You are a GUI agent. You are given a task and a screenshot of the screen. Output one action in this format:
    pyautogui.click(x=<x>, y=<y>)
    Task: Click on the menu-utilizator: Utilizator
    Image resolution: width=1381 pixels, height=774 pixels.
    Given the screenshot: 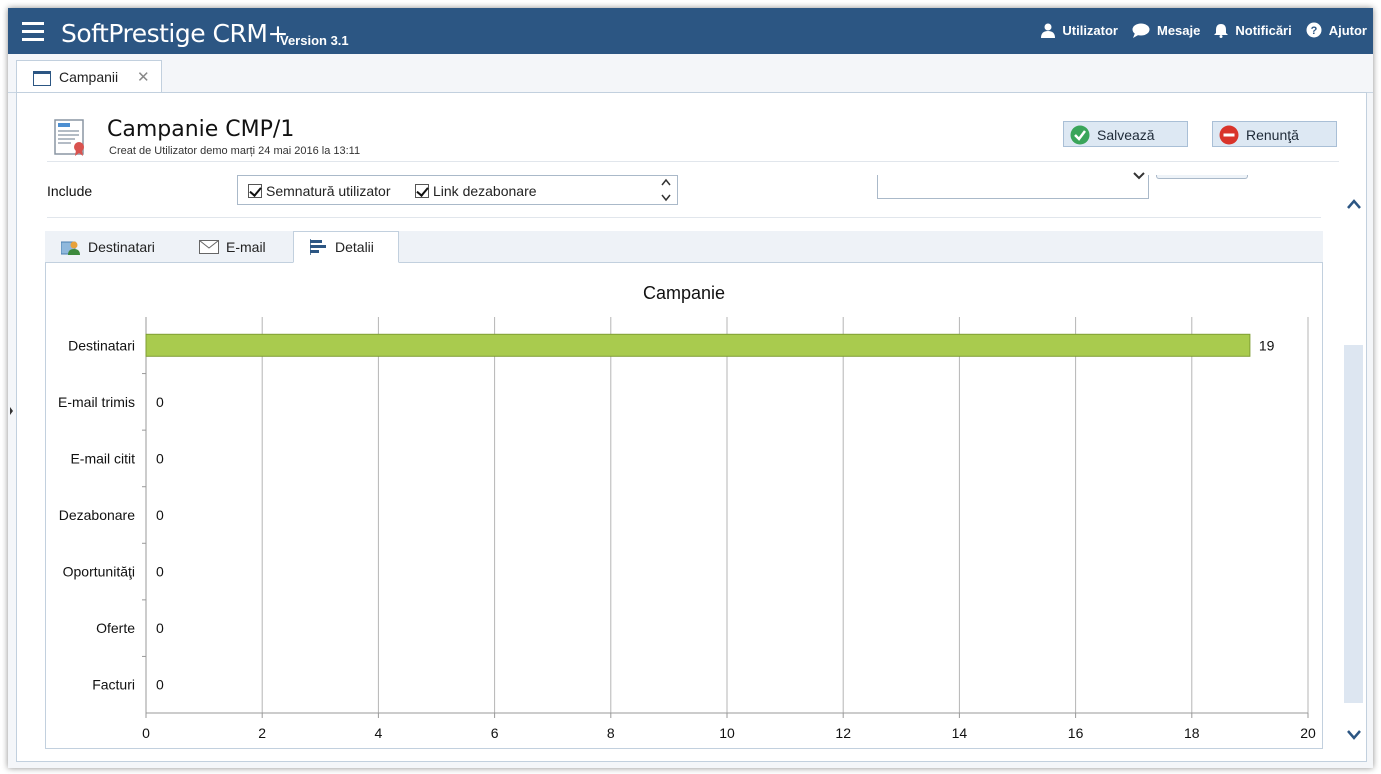 What is the action you would take?
    pyautogui.click(x=1079, y=30)
    